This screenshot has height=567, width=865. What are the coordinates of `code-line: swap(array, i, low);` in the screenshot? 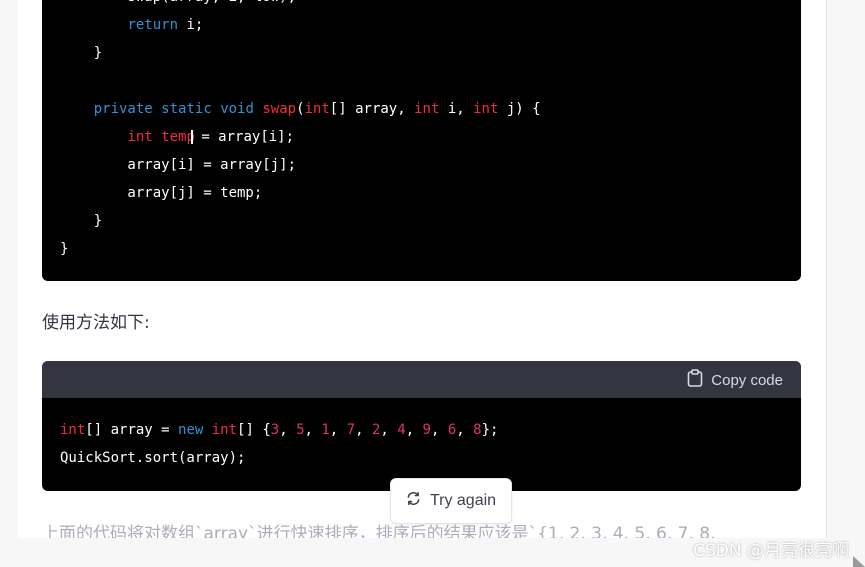 It's located at (300, 5).